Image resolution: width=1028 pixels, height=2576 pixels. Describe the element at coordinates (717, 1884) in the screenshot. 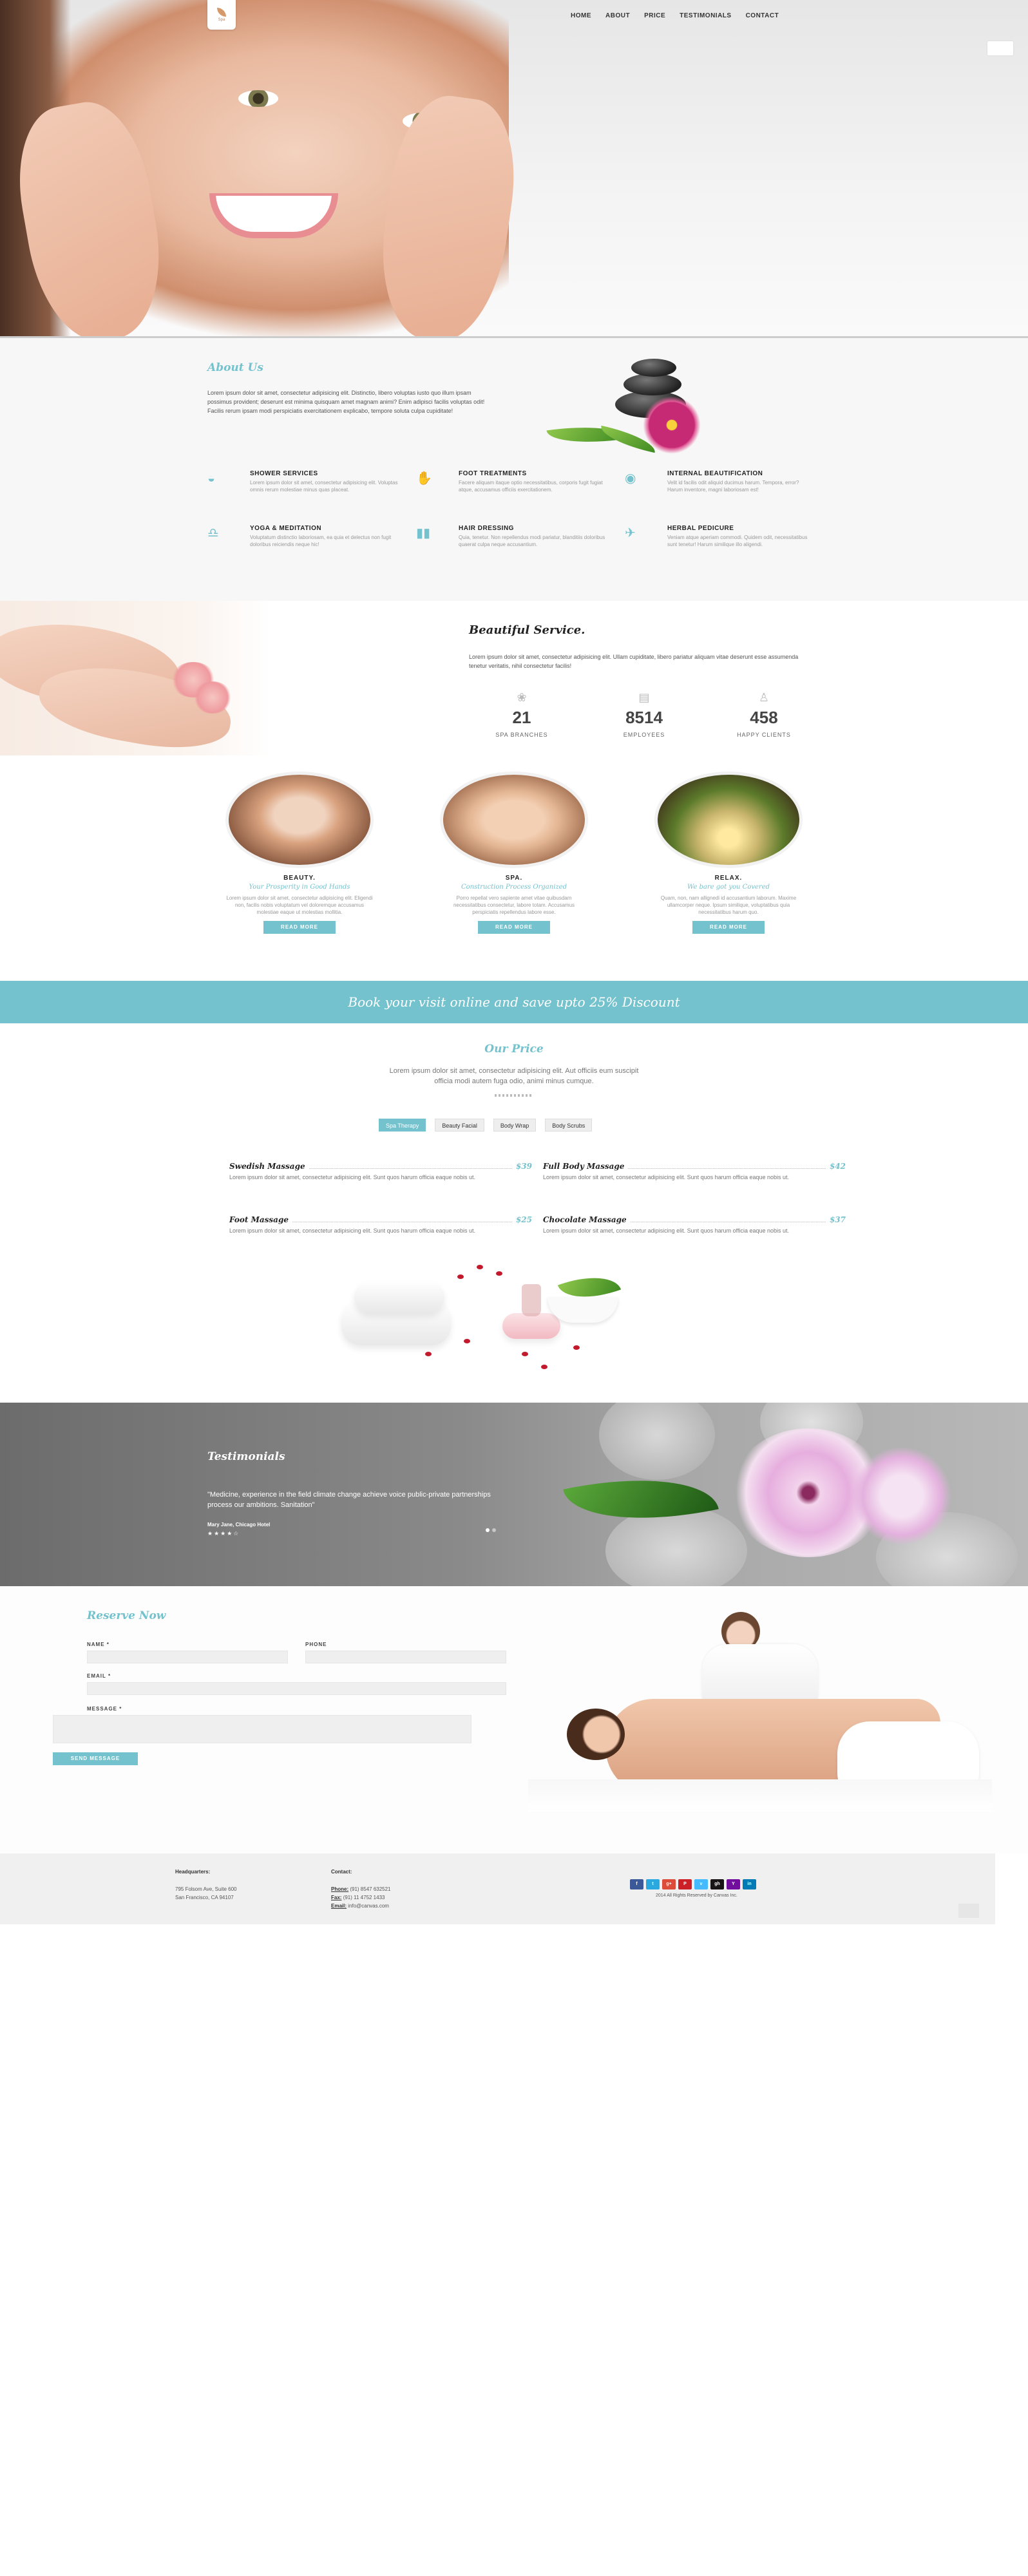

I see `github-icon: gh` at that location.